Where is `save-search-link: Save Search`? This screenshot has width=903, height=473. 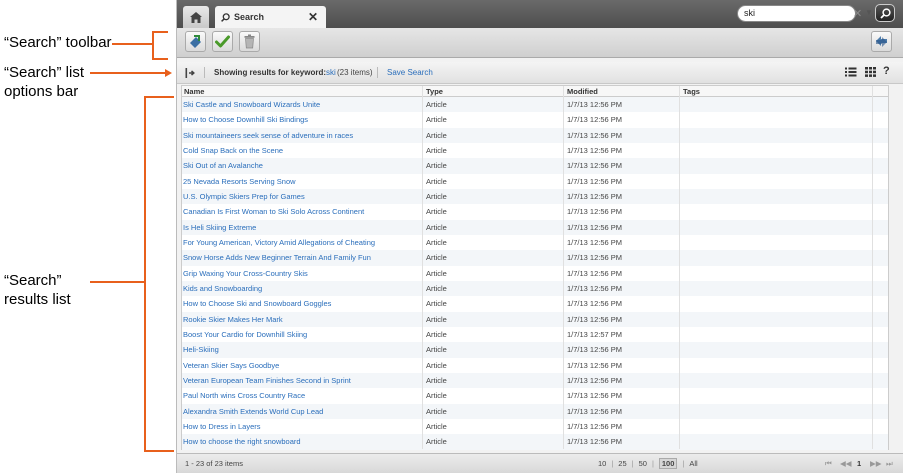 save-search-link: Save Search is located at coordinates (410, 72).